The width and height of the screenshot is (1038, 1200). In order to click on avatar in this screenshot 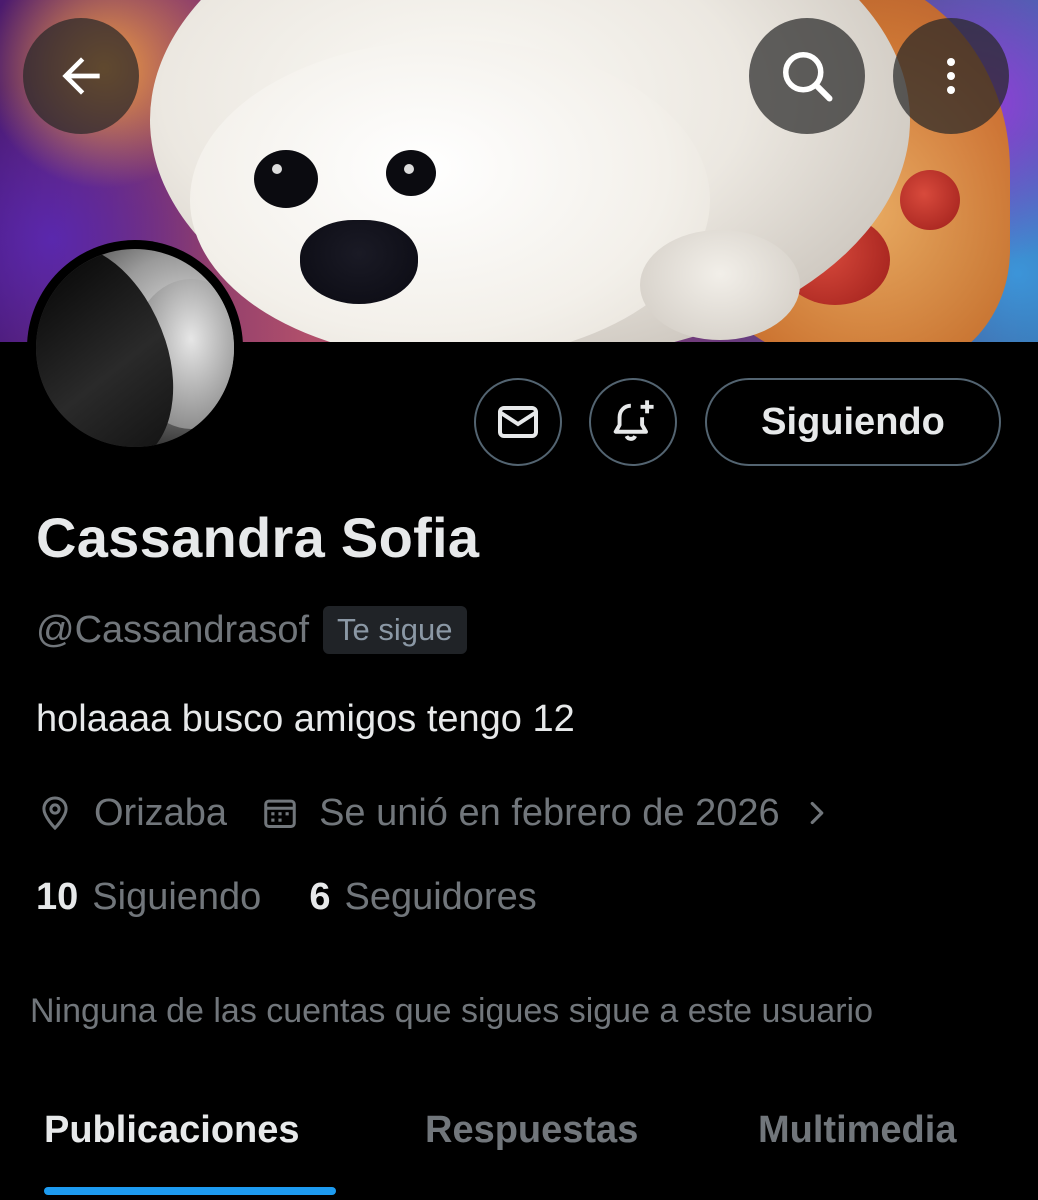, I will do `click(135, 348)`.